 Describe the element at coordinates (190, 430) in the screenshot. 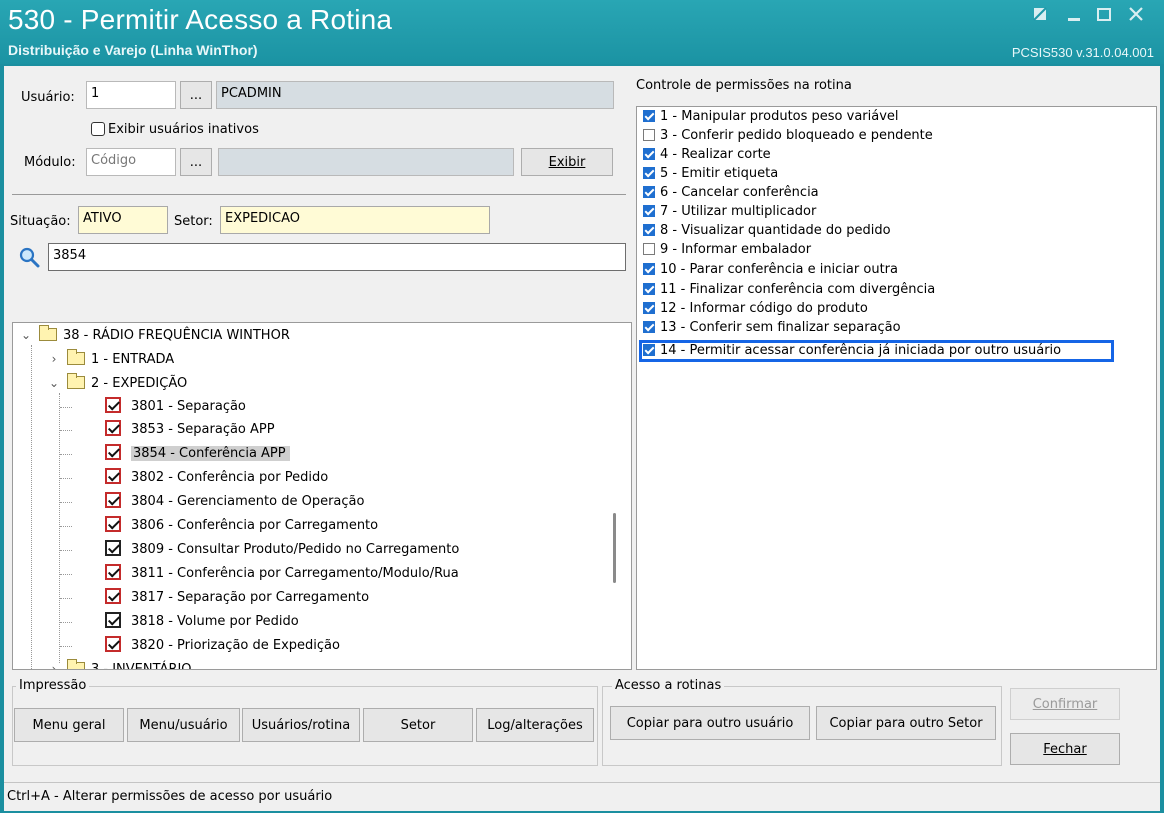

I see `tree-item: 3853 - Separação APP` at that location.